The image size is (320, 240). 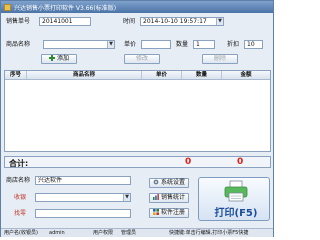 I want to click on grid-icon, so click(x=155, y=212).